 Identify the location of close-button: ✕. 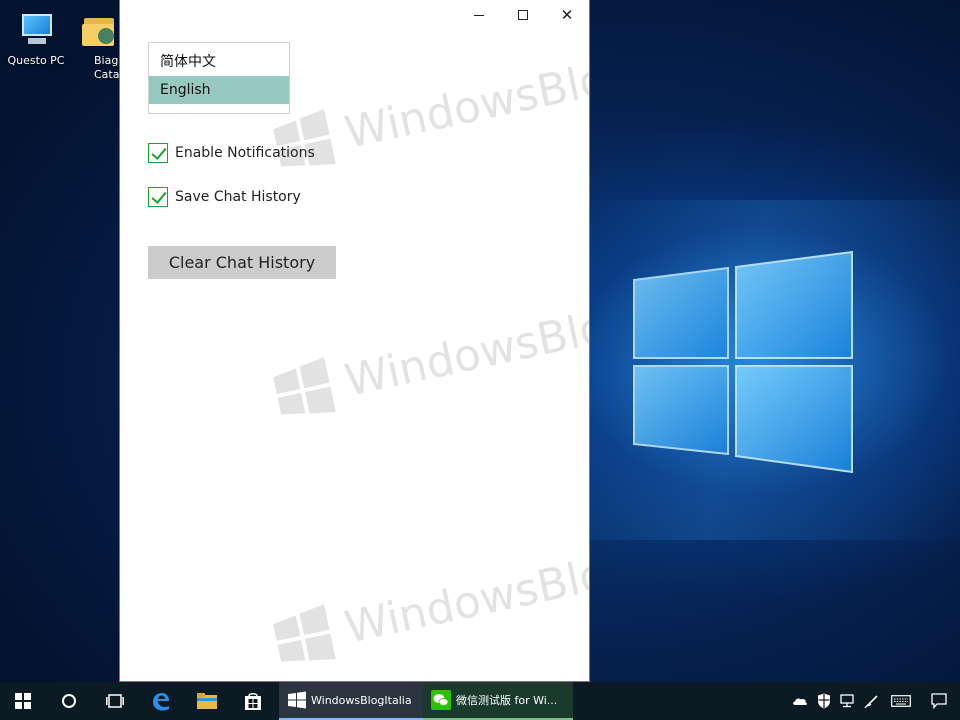
(567, 15).